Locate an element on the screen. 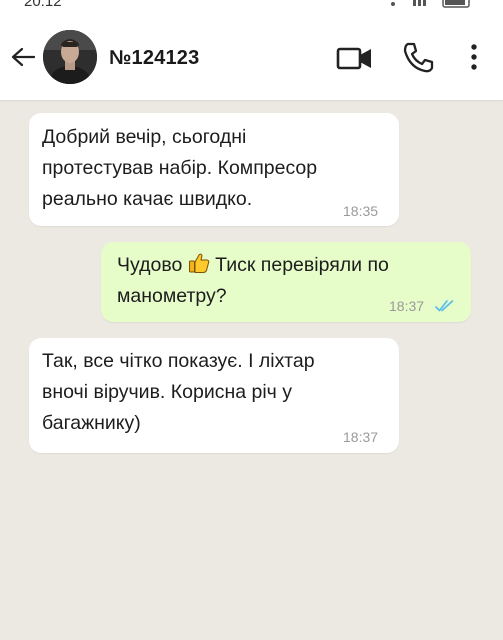  contact-name: №124123 is located at coordinates (154, 58).